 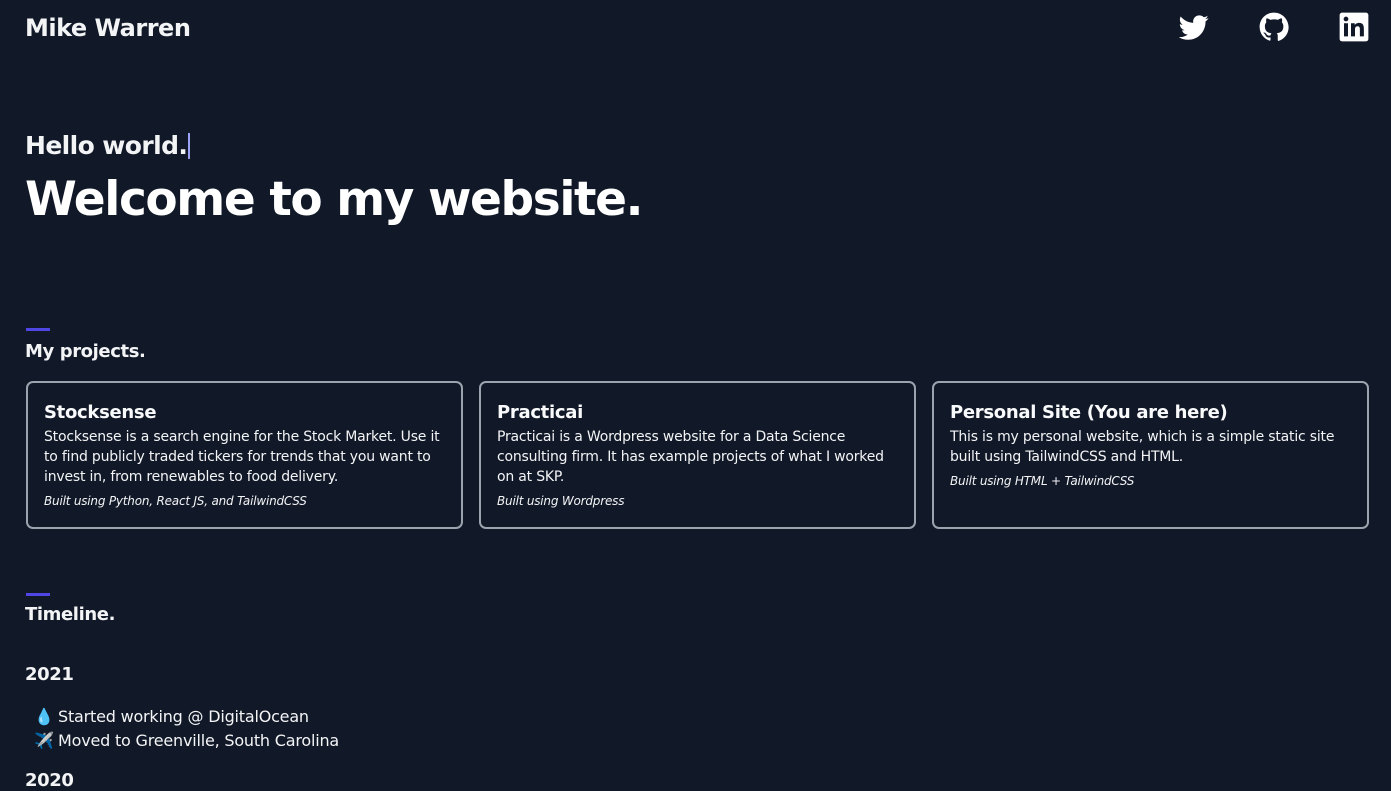 I want to click on timeline-heading: Timeline., so click(x=70, y=614).